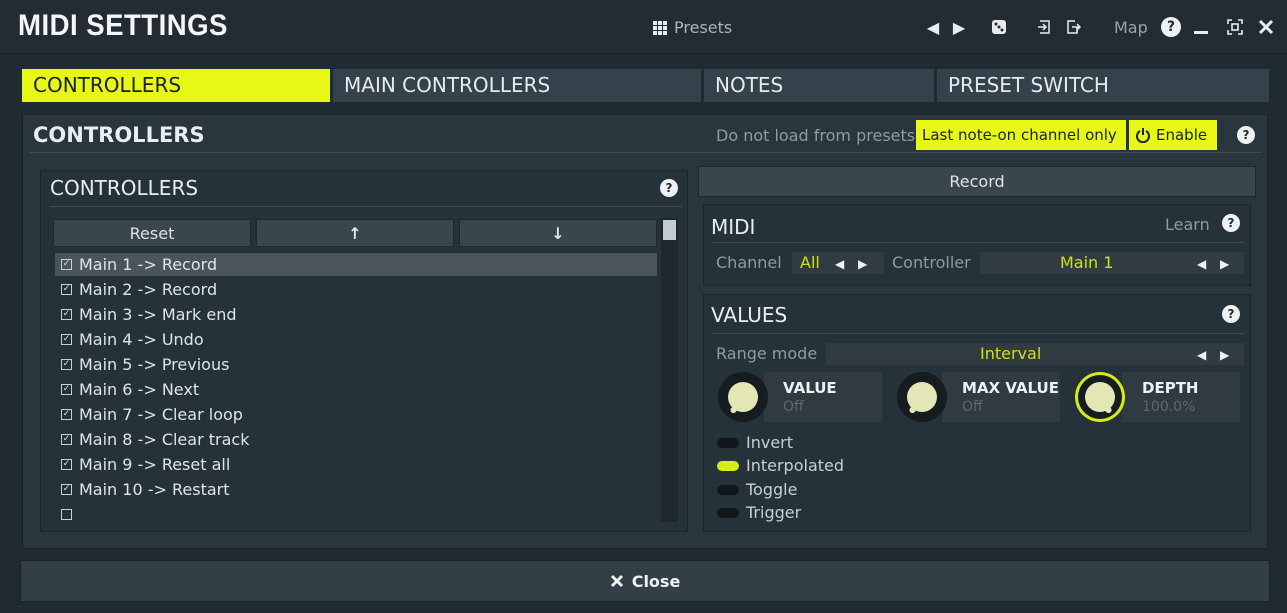  What do you see at coordinates (733, 227) in the screenshot?
I see `midi-title: MIDI` at bounding box center [733, 227].